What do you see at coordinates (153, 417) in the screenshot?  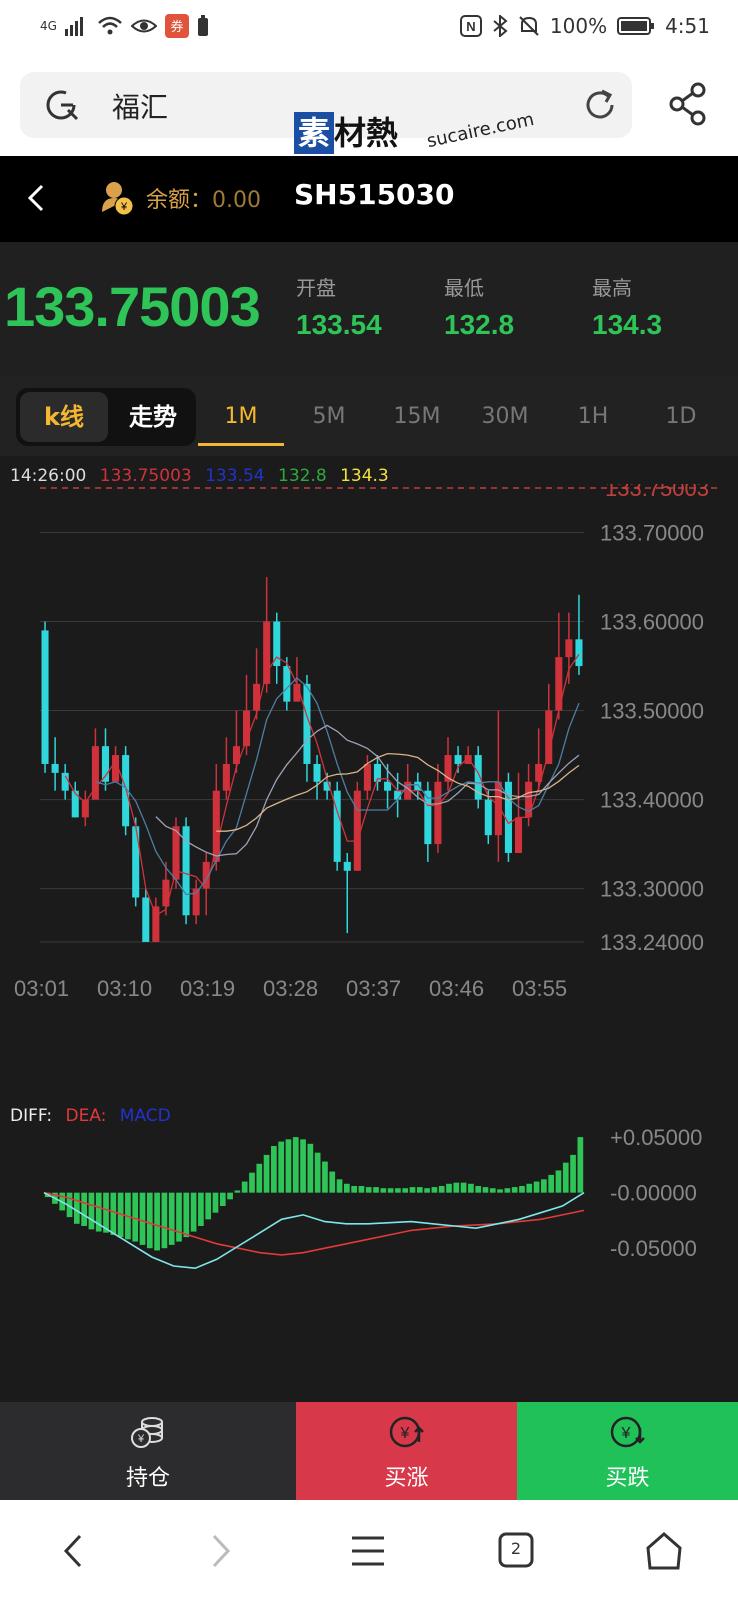 I see `tab-trend: 走势` at bounding box center [153, 417].